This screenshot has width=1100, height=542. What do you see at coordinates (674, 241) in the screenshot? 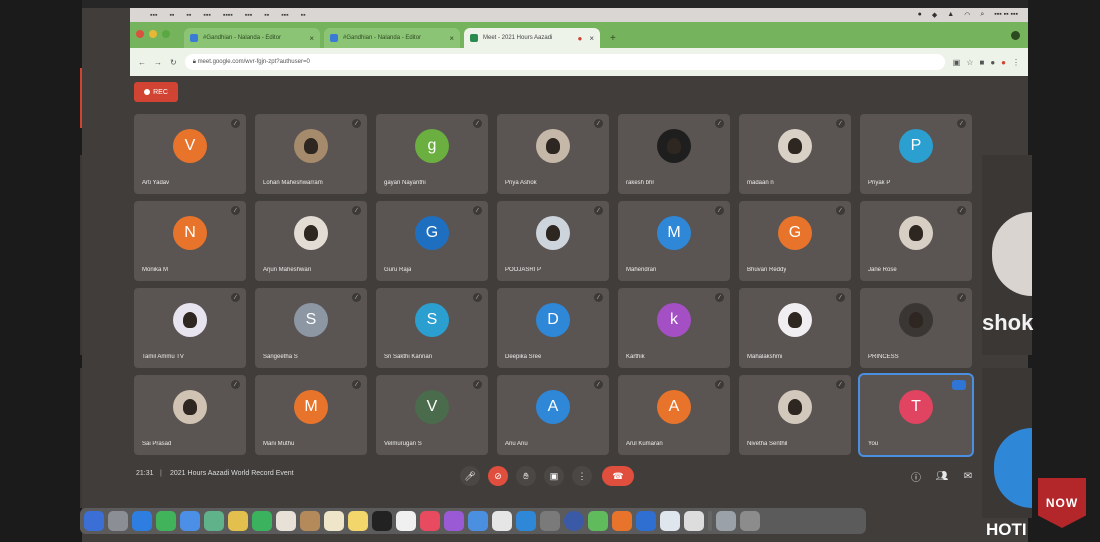
I see `participant-tile: ∕ M Mahendran` at bounding box center [674, 241].